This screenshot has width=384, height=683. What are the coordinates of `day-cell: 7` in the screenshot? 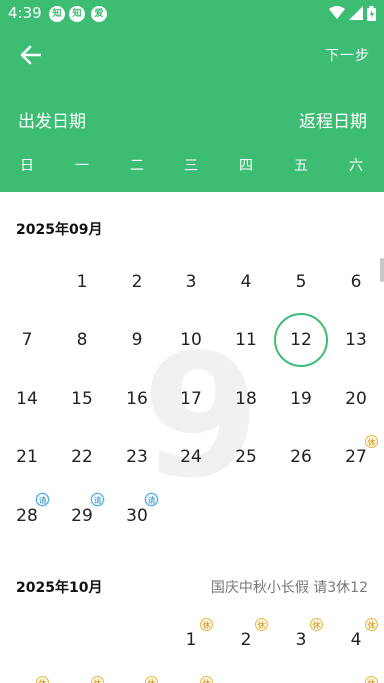 It's located at (27, 340).